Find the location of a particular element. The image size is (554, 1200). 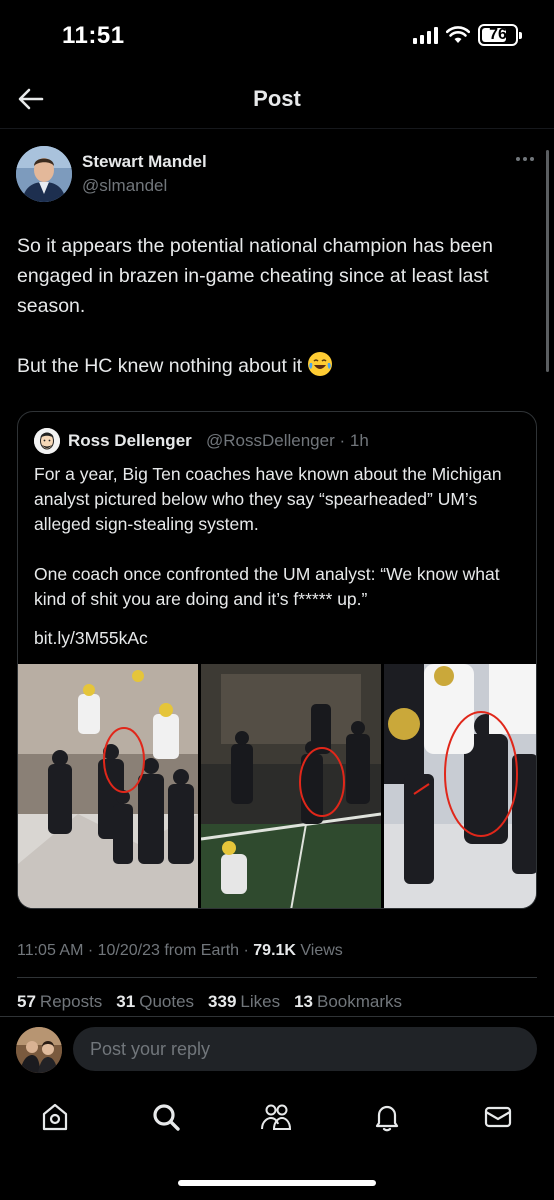

nav-notifications is located at coordinates (387, 1117).